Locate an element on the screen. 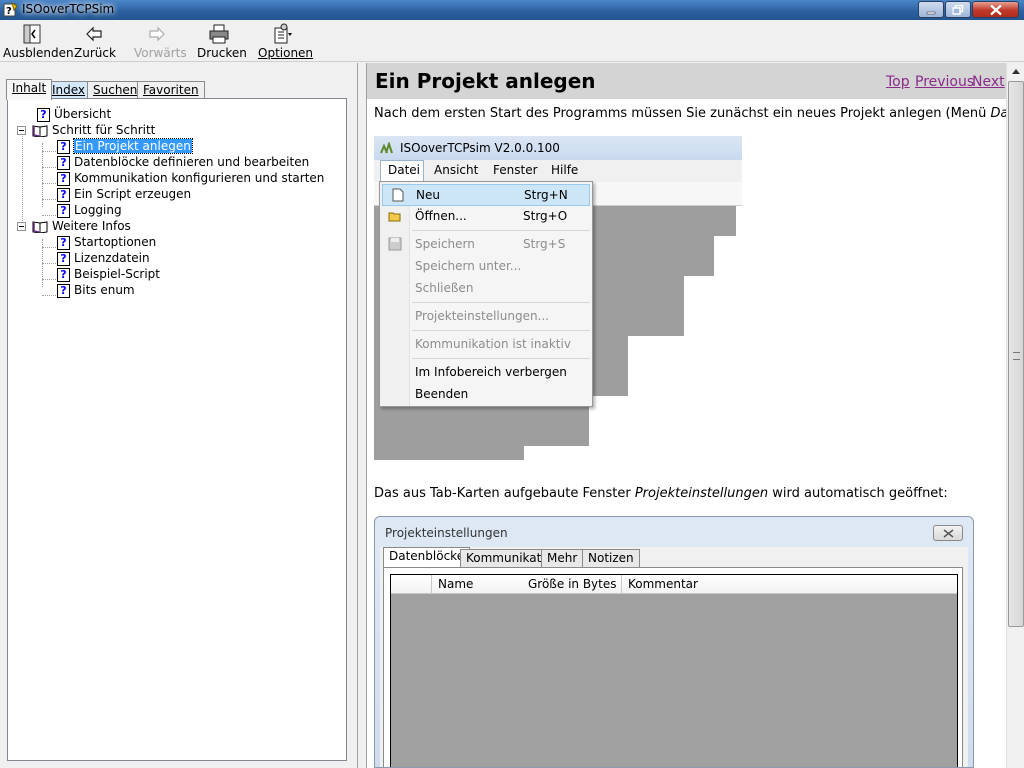 The height and width of the screenshot is (768, 1024). options-button: Optionen is located at coordinates (286, 42).